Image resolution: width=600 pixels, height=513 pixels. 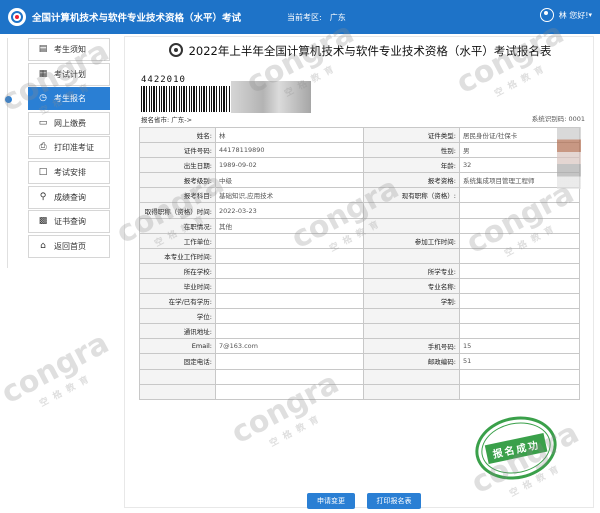 What do you see at coordinates (69, 197) in the screenshot?
I see `sidebar-item-score: ⚲ 成绩查询` at bounding box center [69, 197].